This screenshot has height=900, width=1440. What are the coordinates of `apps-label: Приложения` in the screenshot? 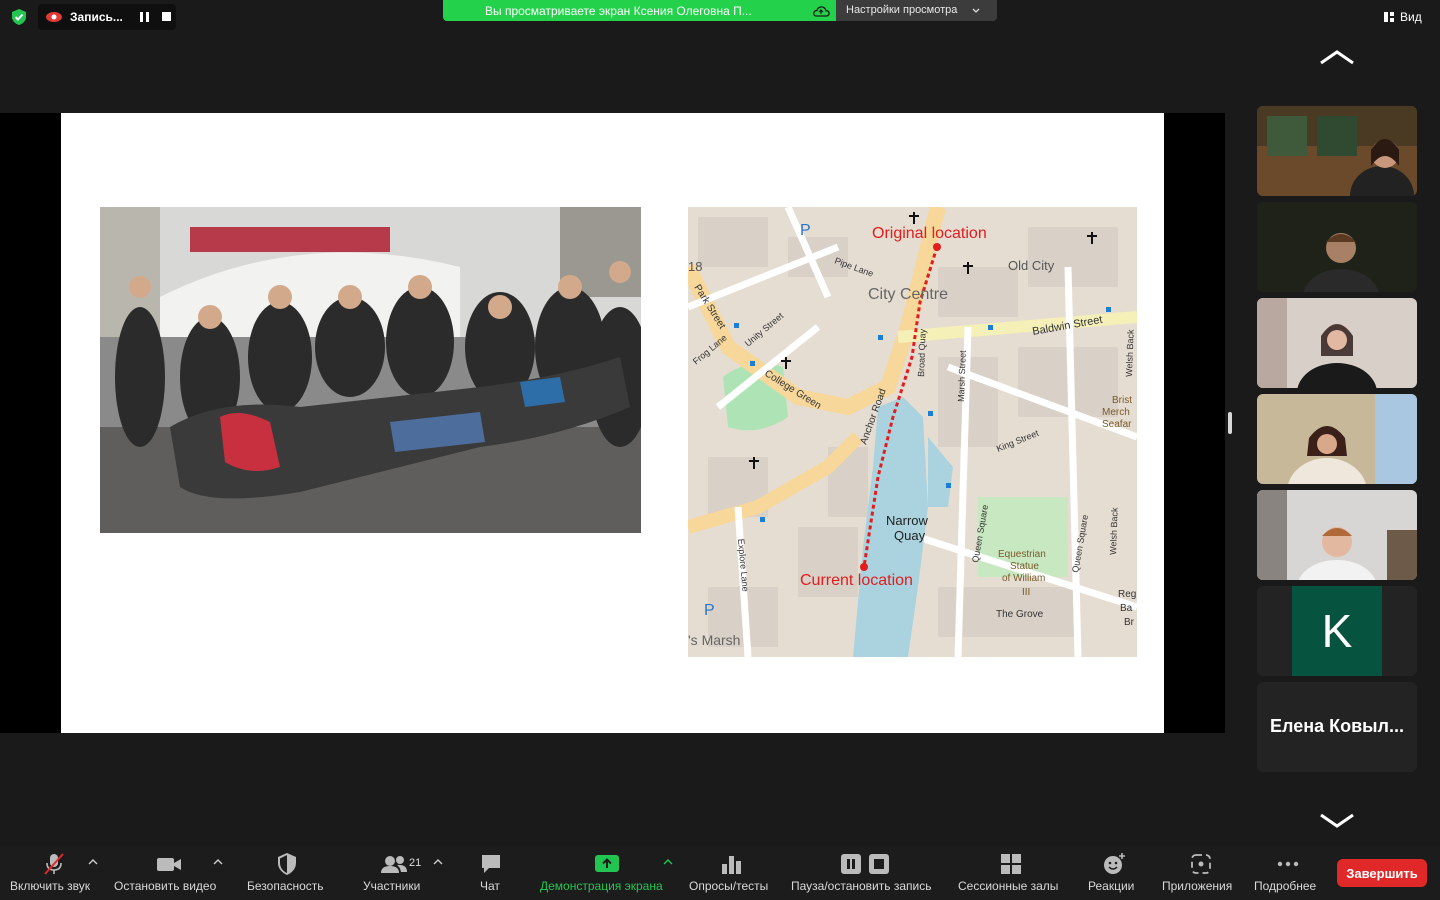 It's located at (1197, 886).